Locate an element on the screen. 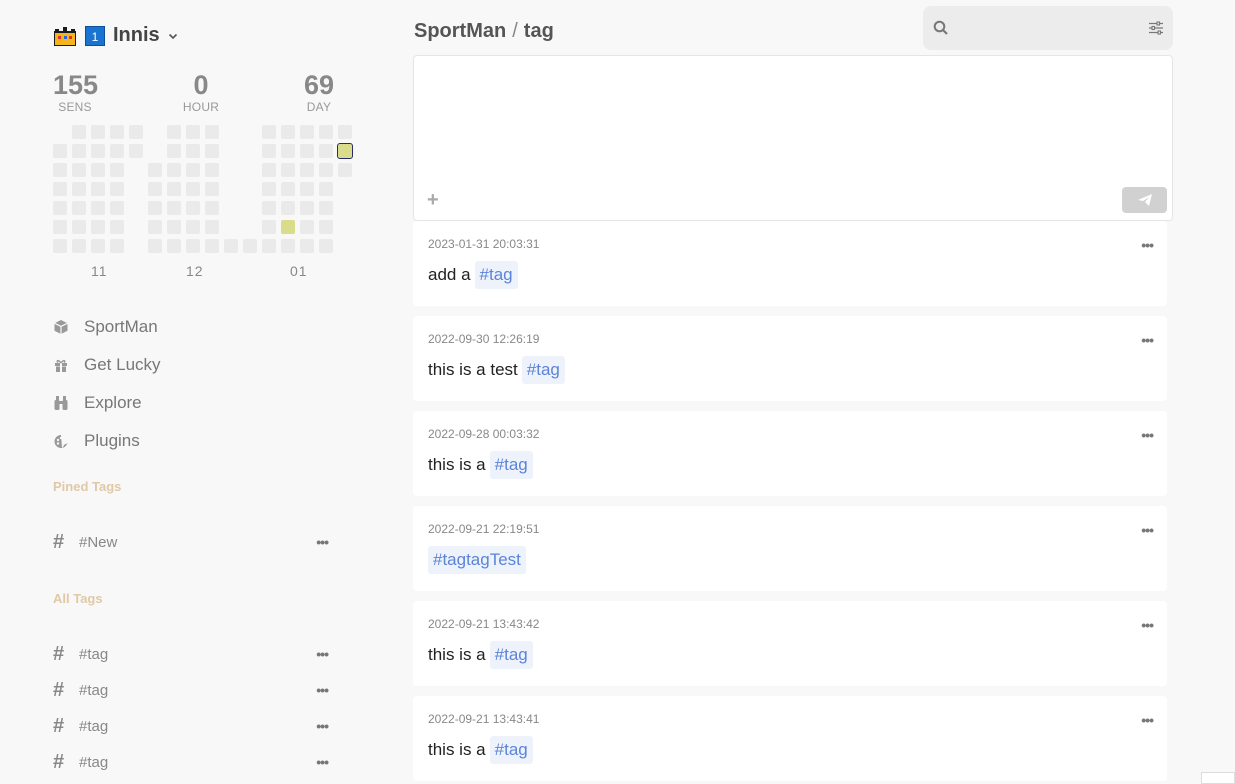 The height and width of the screenshot is (784, 1235). pinned-tag-item: # #New ••• is located at coordinates (191, 542).